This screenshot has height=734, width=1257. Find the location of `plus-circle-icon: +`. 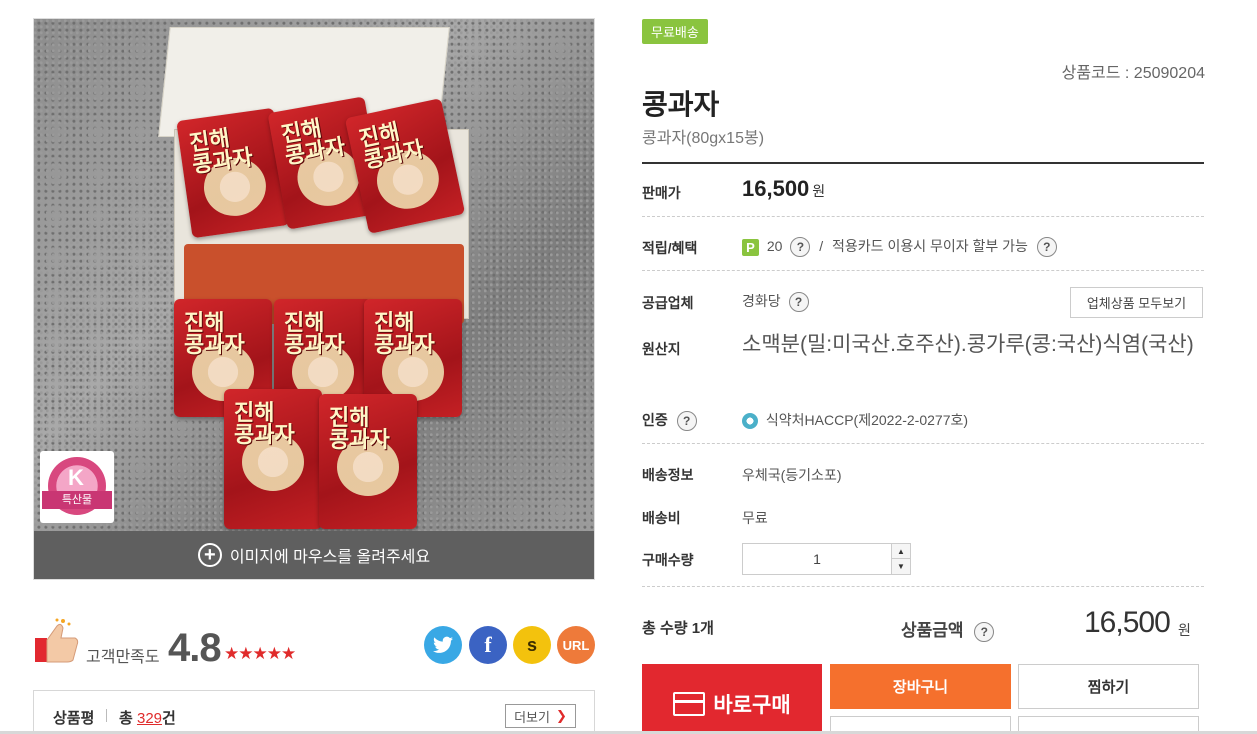

plus-circle-icon: + is located at coordinates (209, 555).